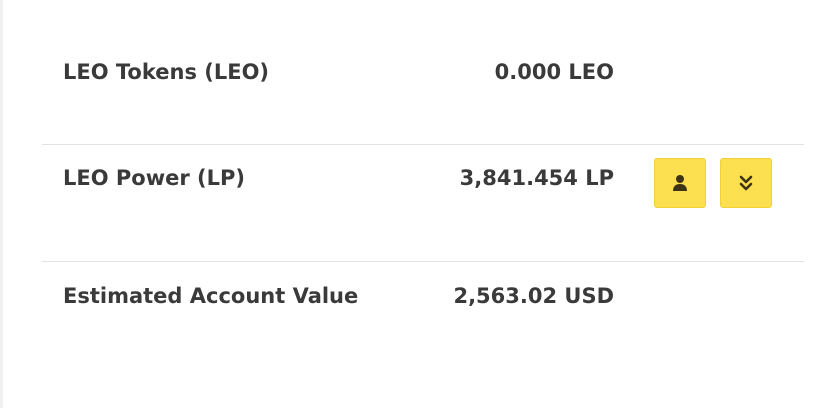 The width and height of the screenshot is (838, 408). I want to click on left-border, so click(1, 204).